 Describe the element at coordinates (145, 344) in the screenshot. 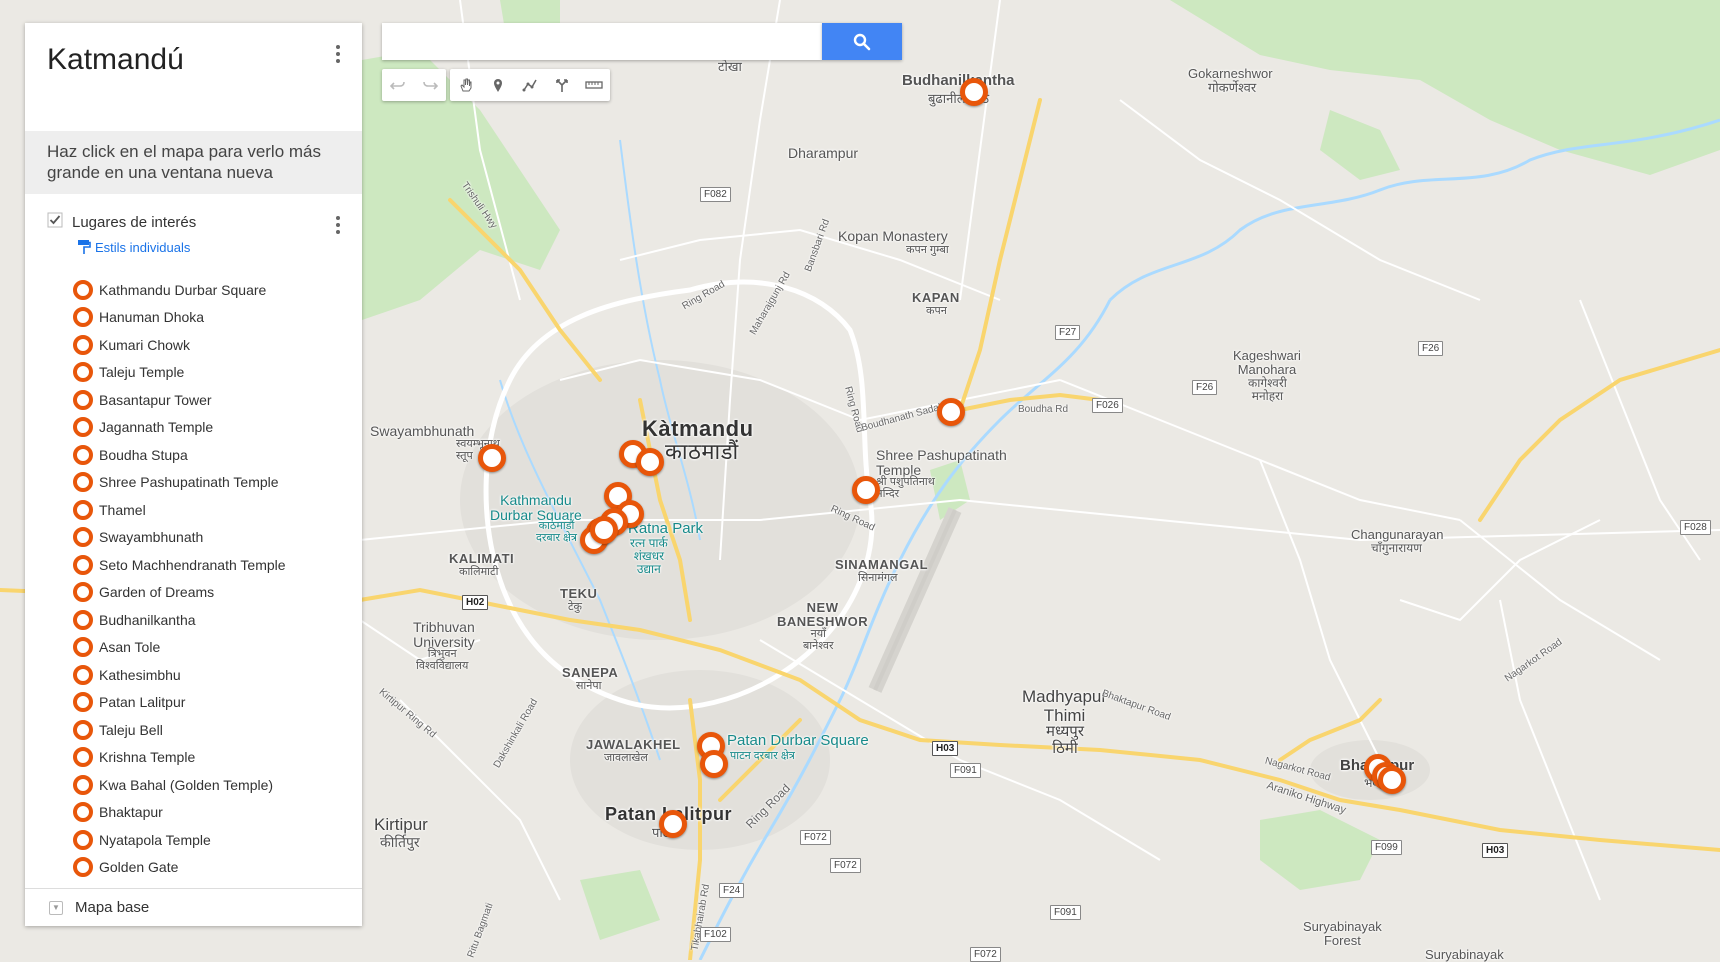

I see `place-label: Kumari Chowk` at that location.